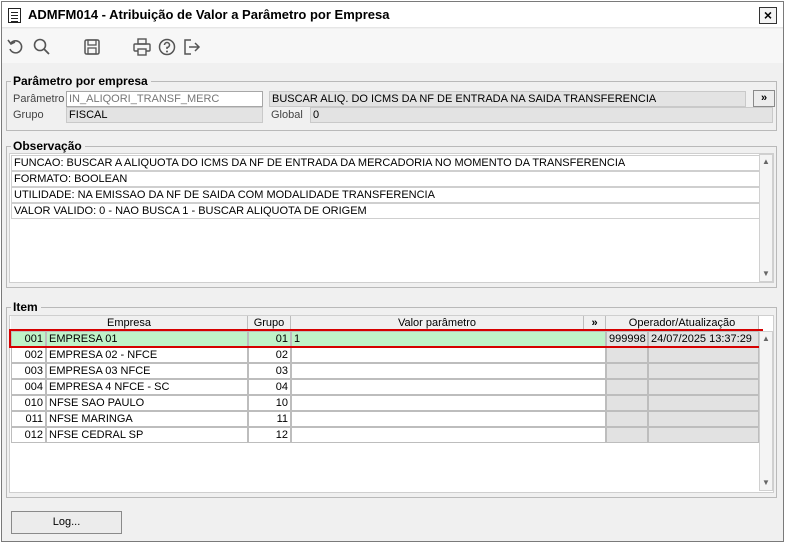  What do you see at coordinates (768, 15) in the screenshot?
I see `close-button: ×` at bounding box center [768, 15].